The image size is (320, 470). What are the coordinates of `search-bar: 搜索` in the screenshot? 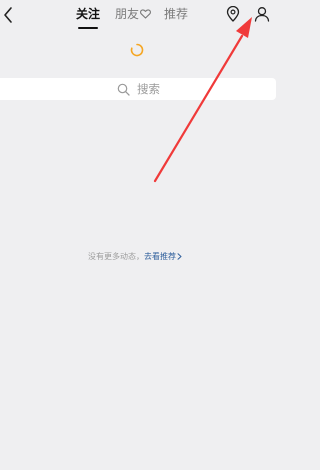 It's located at (138, 89).